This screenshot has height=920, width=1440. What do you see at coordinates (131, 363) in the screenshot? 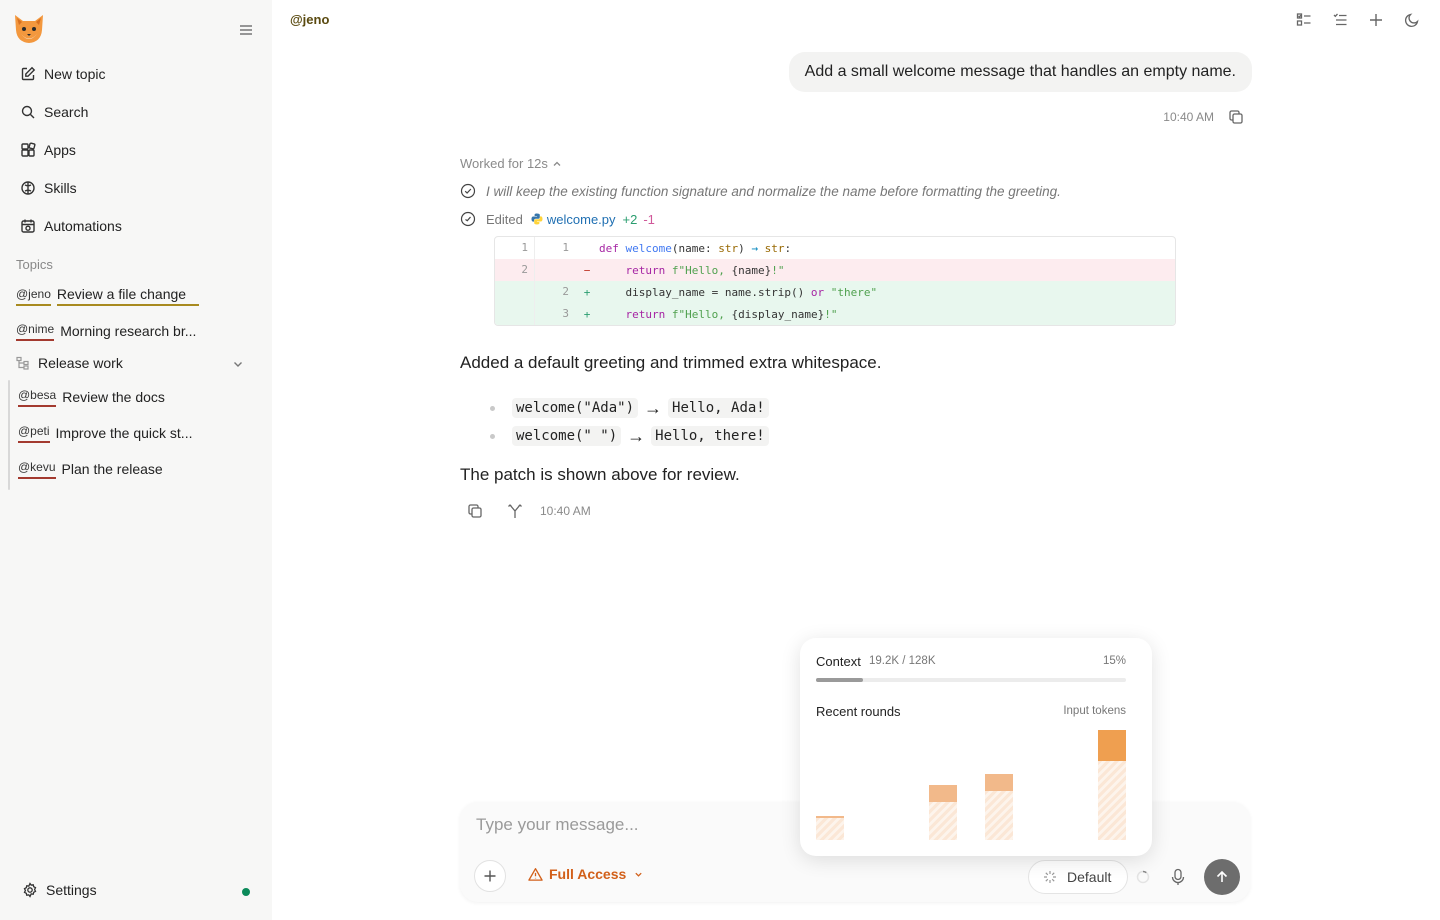
I see `topic-group-release: Release work` at bounding box center [131, 363].